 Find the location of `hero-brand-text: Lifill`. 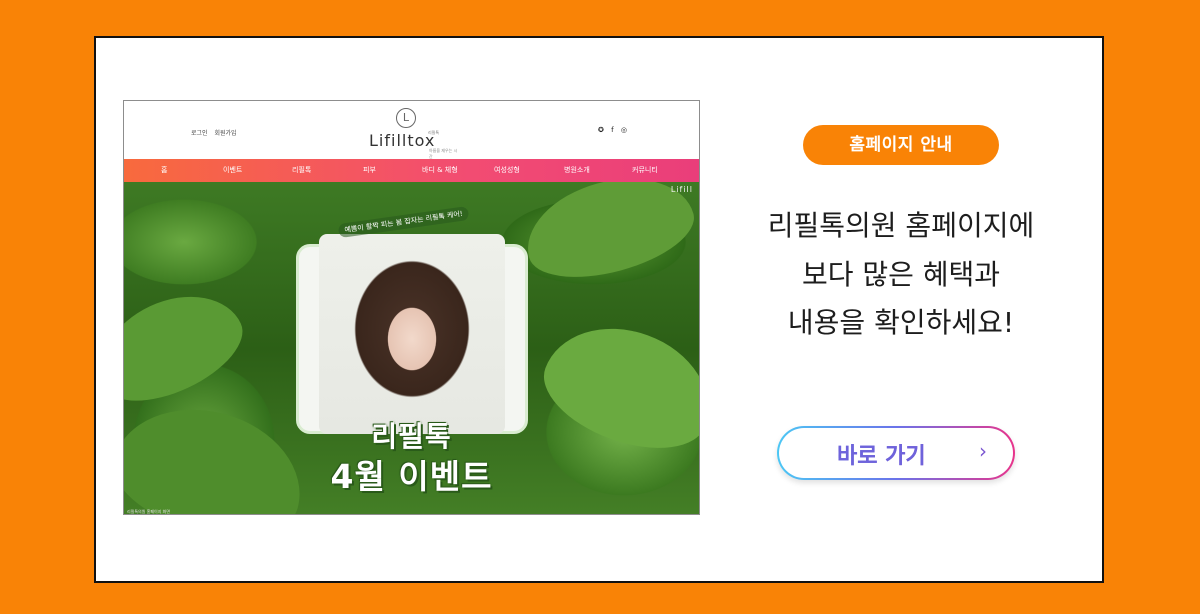

hero-brand-text: Lifill is located at coordinates (681, 189).